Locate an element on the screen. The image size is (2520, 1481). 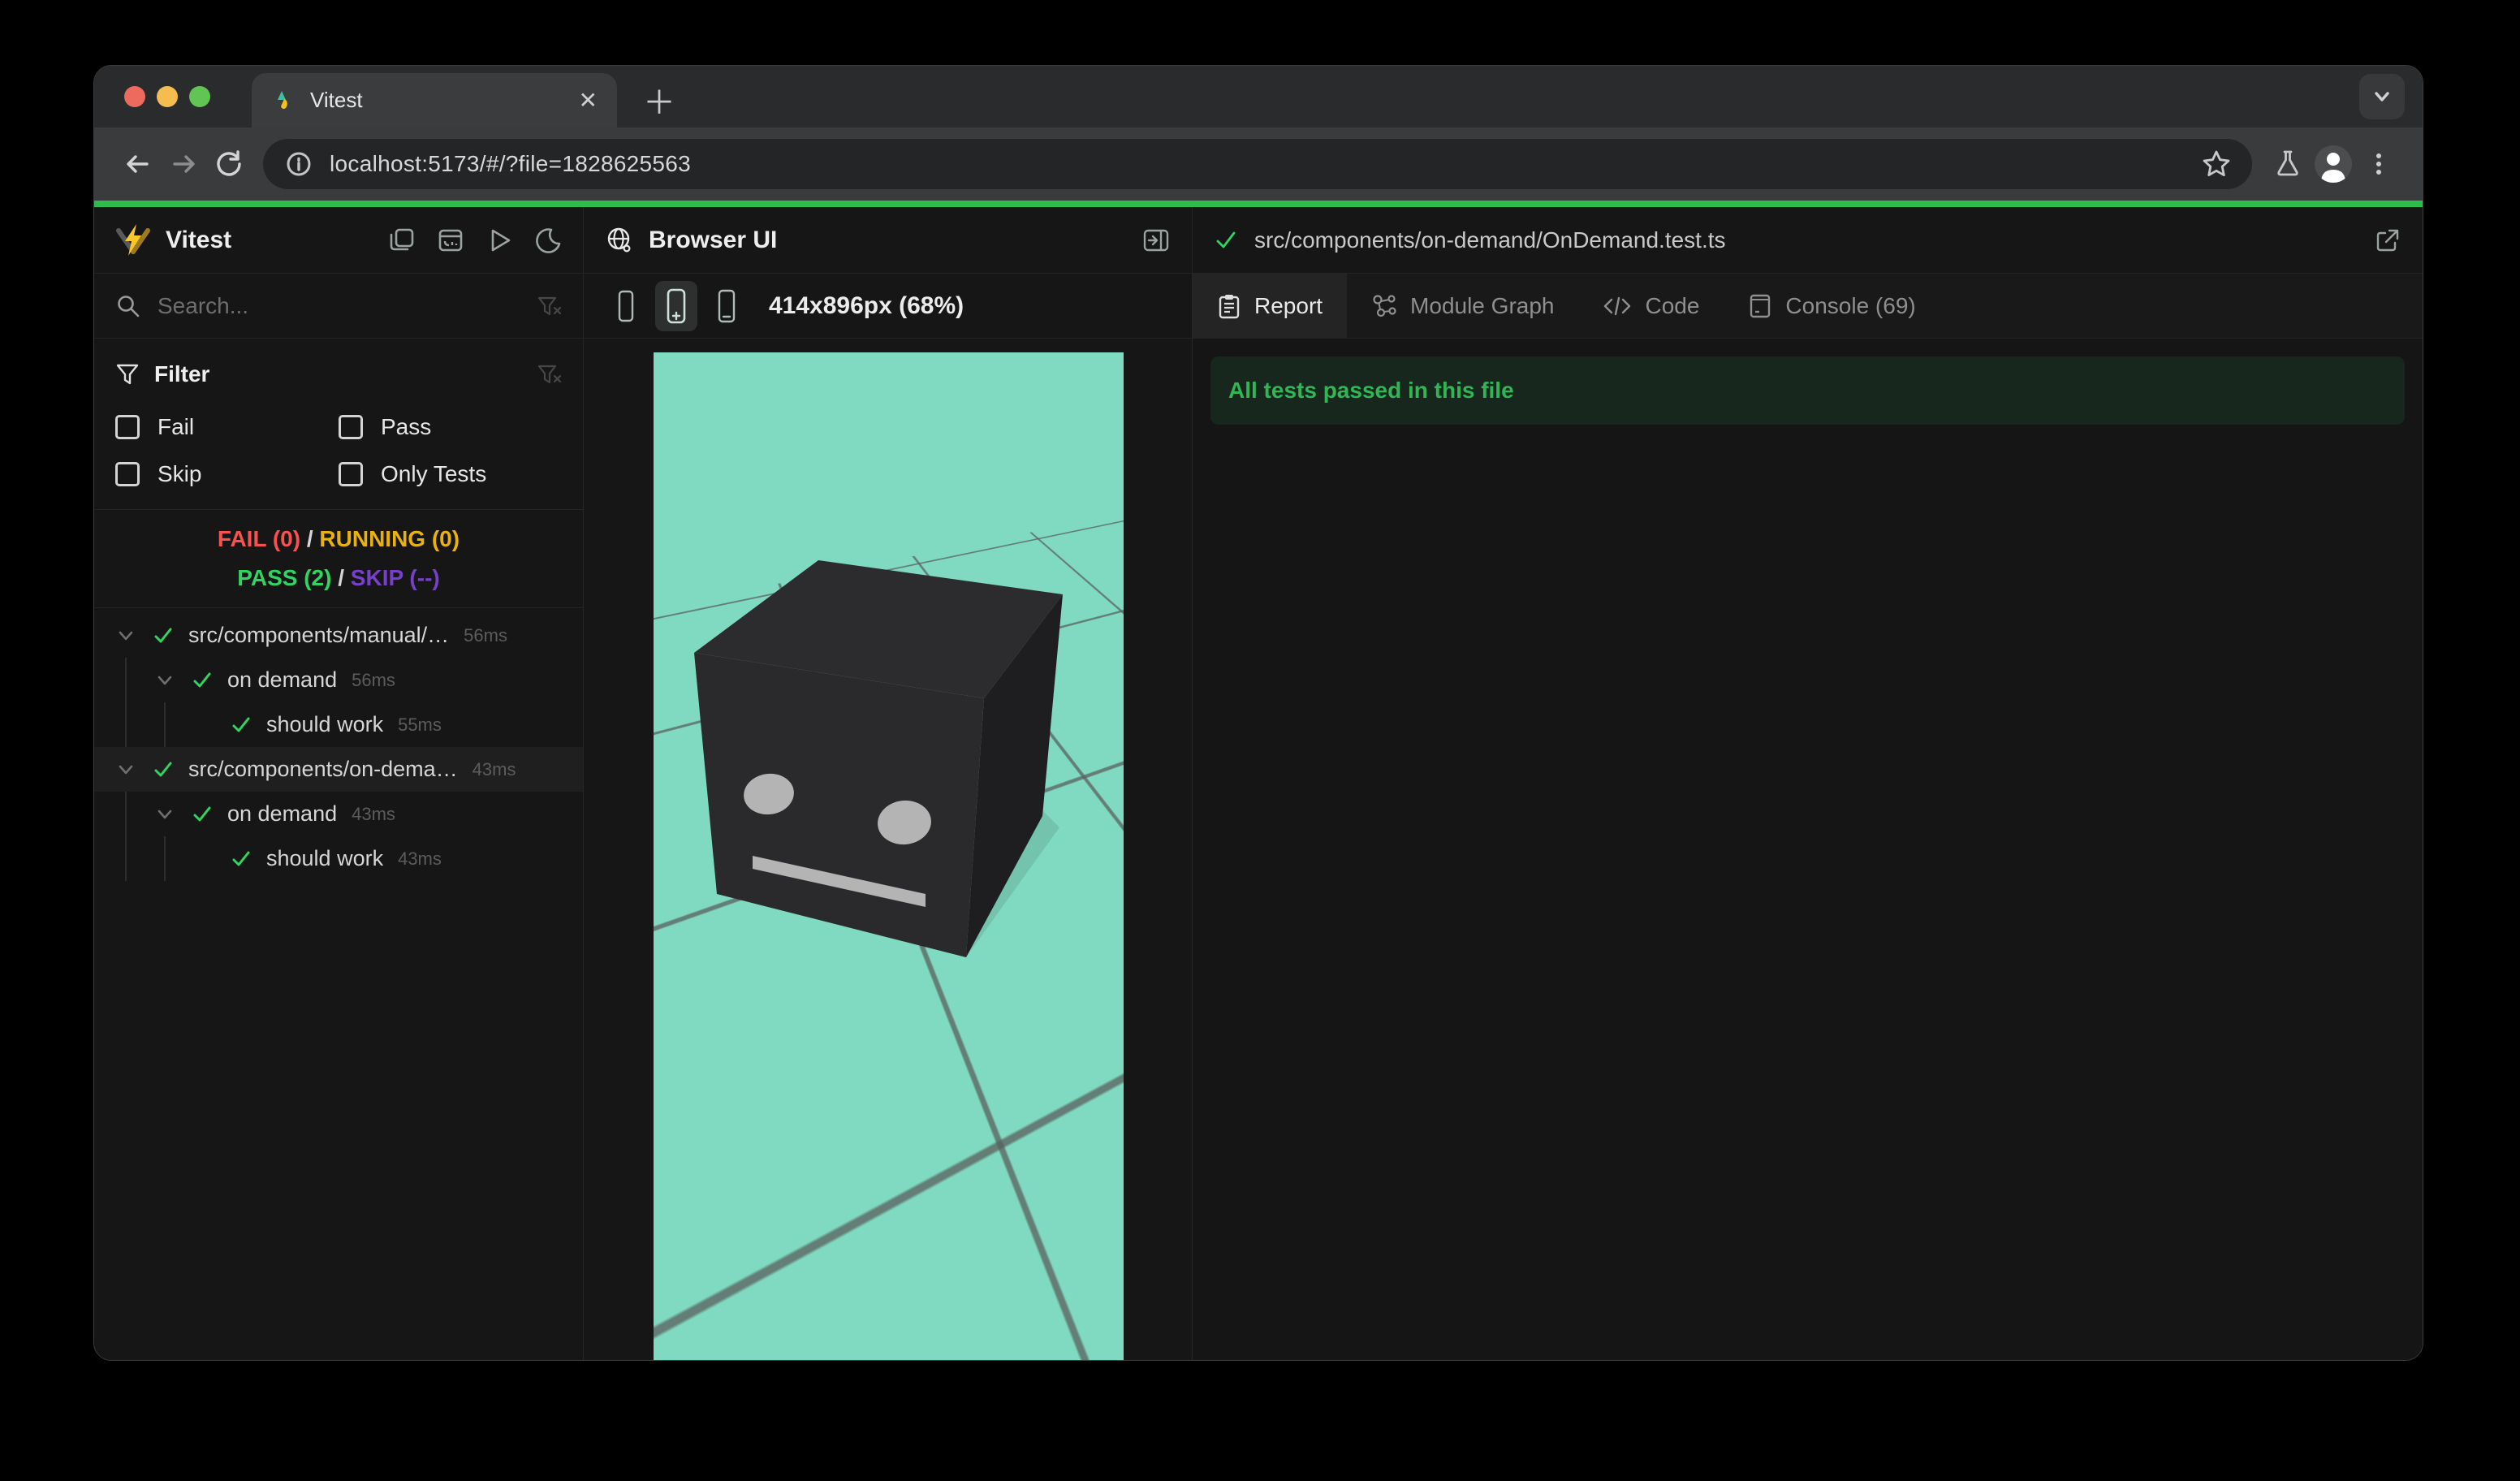
phone-plus-icon is located at coordinates (677, 305).